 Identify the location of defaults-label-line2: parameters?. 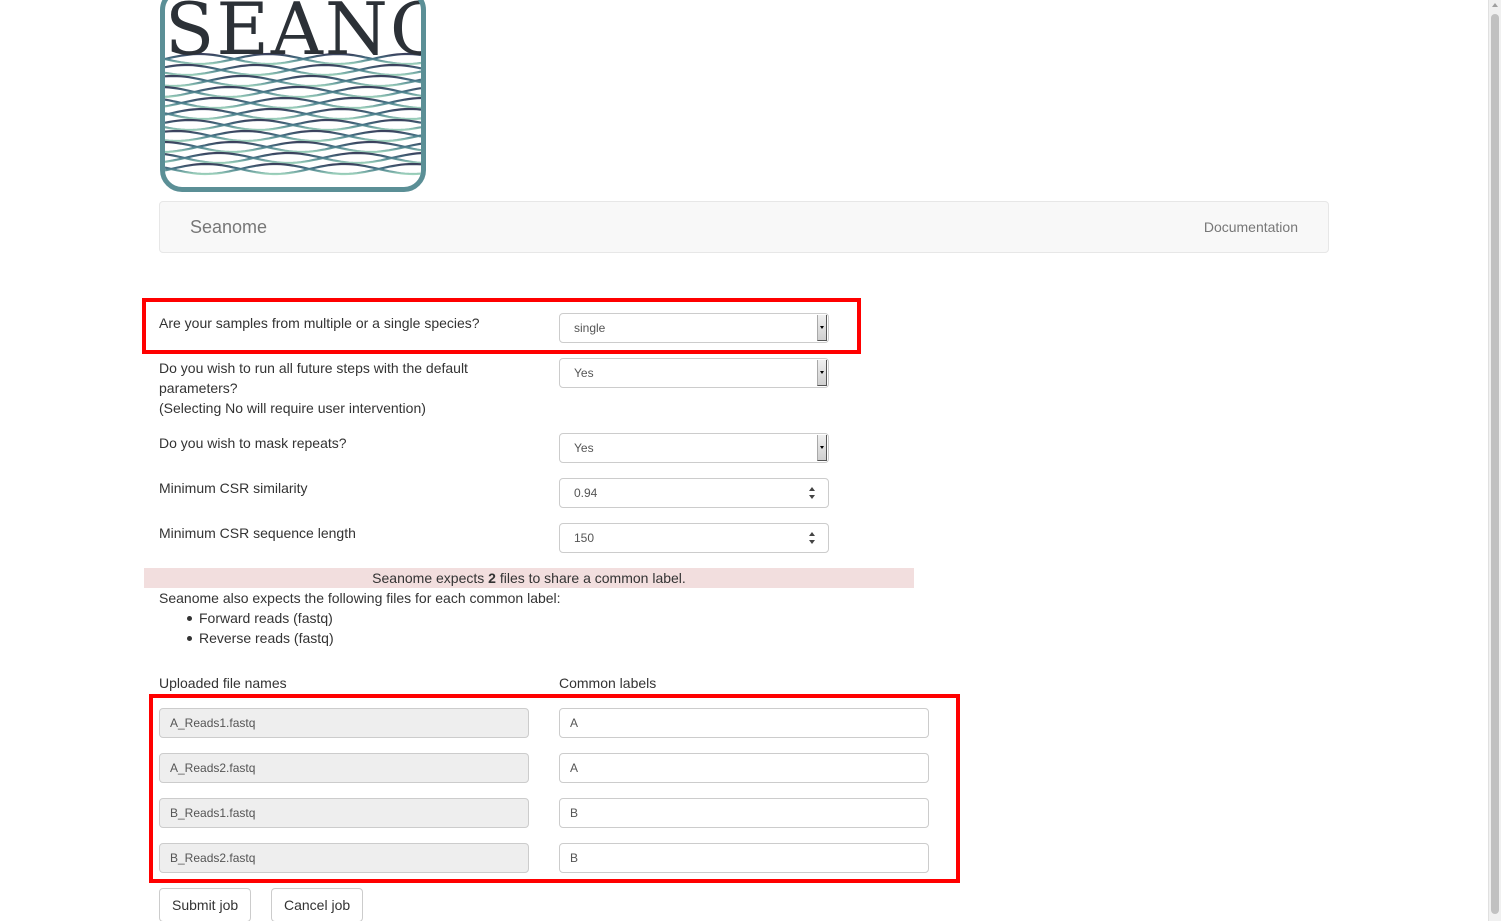
(198, 388).